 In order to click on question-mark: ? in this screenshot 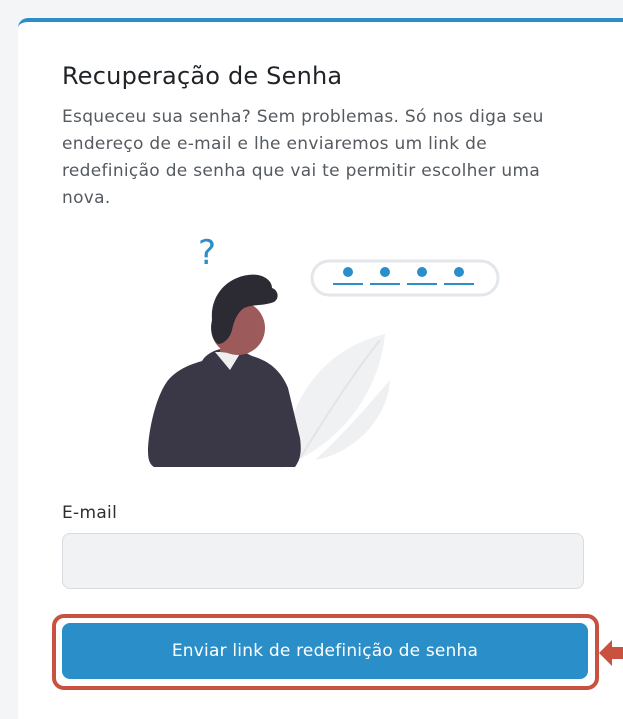, I will do `click(207, 253)`.